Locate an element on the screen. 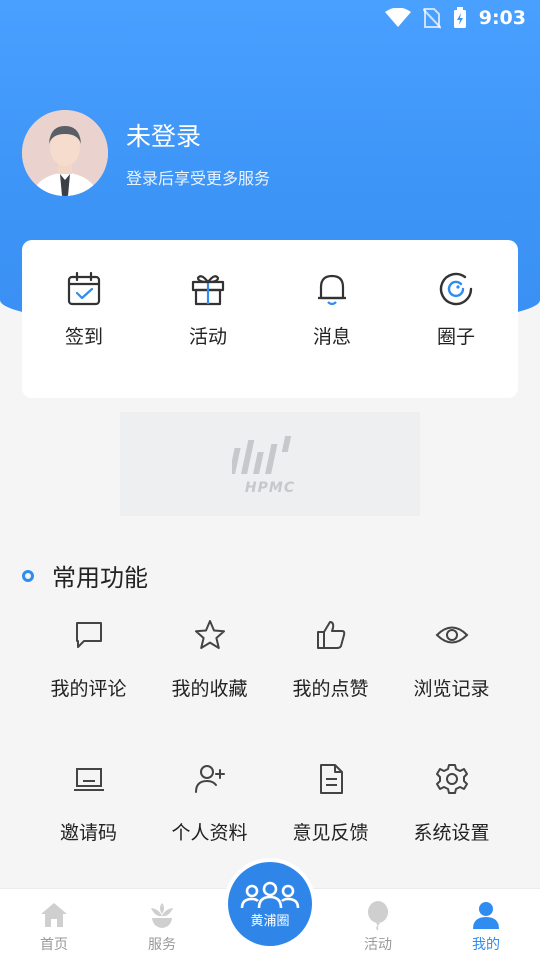  quick-action-activity: 活动 is located at coordinates (208, 319).